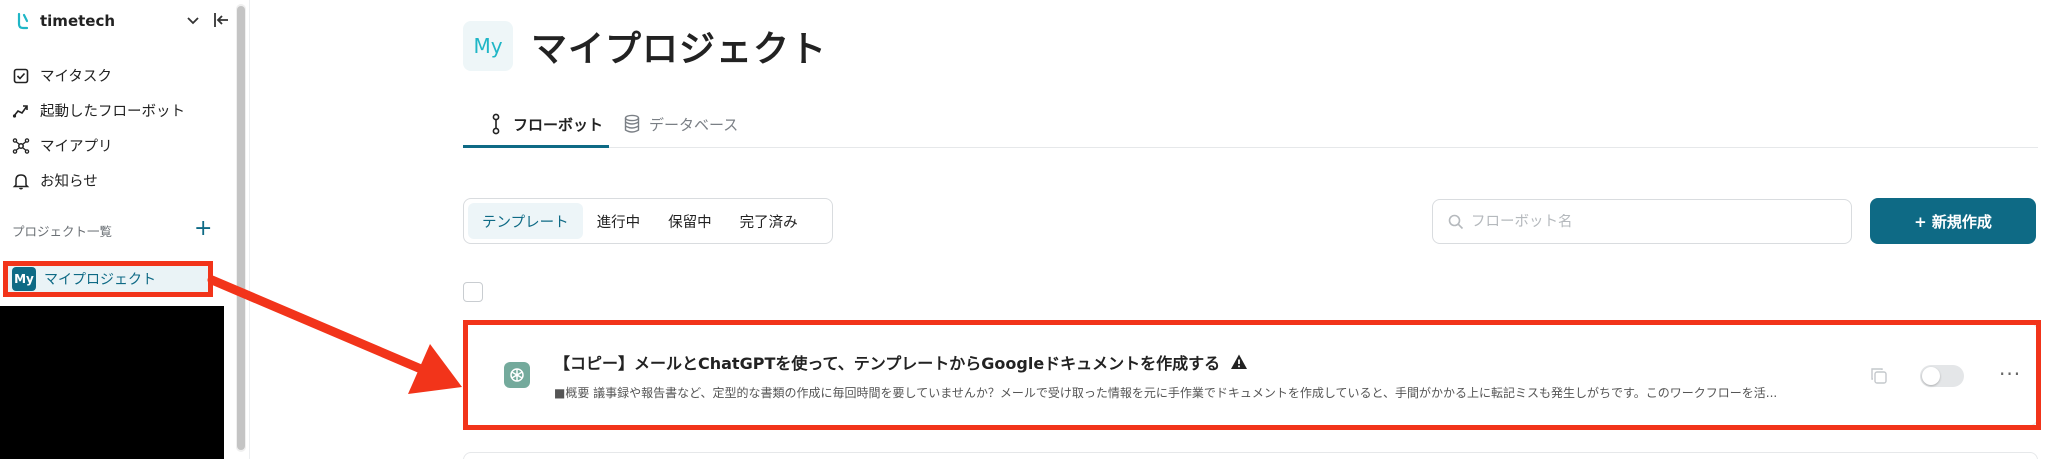 Image resolution: width=2048 pixels, height=459 pixels. Describe the element at coordinates (1661, 221) in the screenshot. I see `search-input` at that location.